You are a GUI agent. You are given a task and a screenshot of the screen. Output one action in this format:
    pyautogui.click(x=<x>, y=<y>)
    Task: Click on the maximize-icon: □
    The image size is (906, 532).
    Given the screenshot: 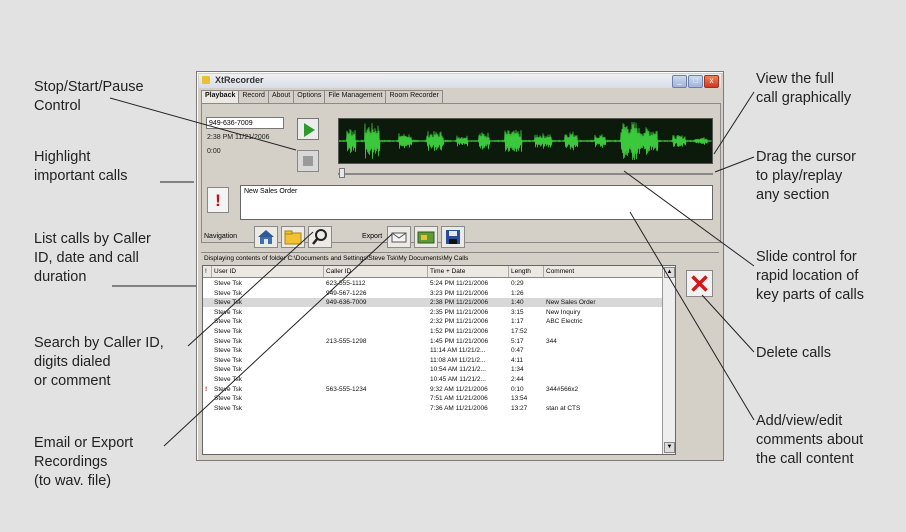 What is the action you would take?
    pyautogui.click(x=695, y=81)
    